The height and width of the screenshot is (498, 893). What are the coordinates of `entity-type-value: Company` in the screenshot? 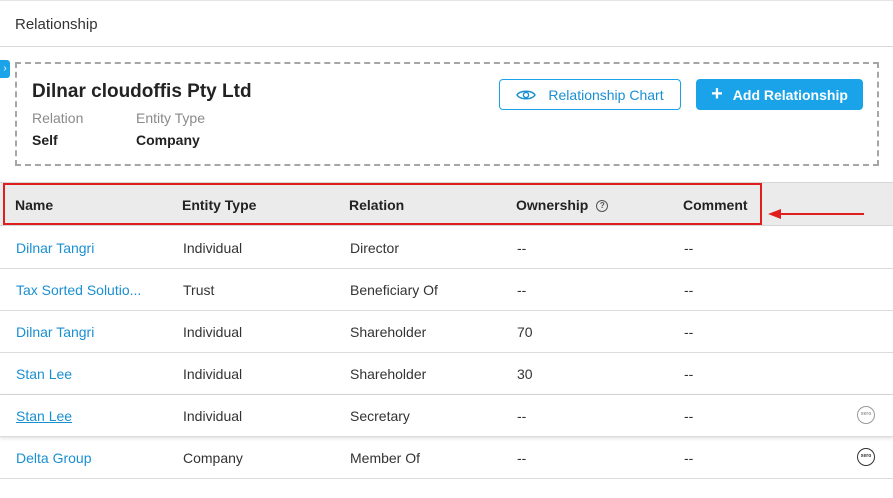 It's located at (168, 140).